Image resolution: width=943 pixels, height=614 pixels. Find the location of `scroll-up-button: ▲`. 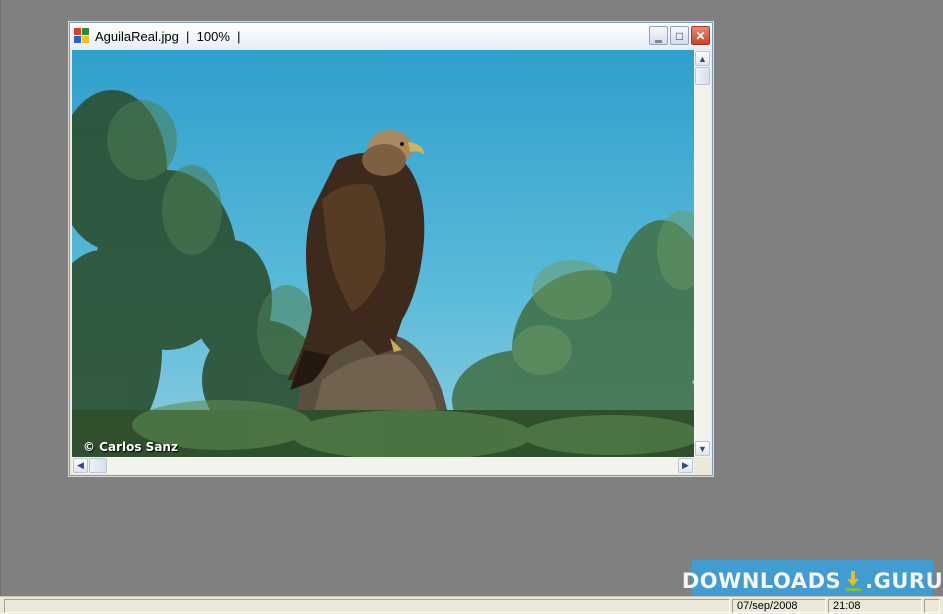

scroll-up-button: ▲ is located at coordinates (702, 58).